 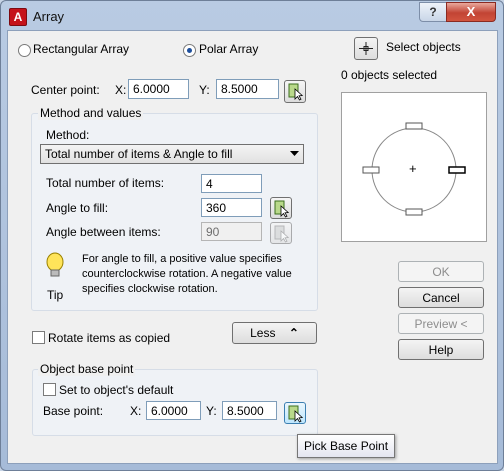 I want to click on polar-array-label: Polar Array, so click(x=228, y=49).